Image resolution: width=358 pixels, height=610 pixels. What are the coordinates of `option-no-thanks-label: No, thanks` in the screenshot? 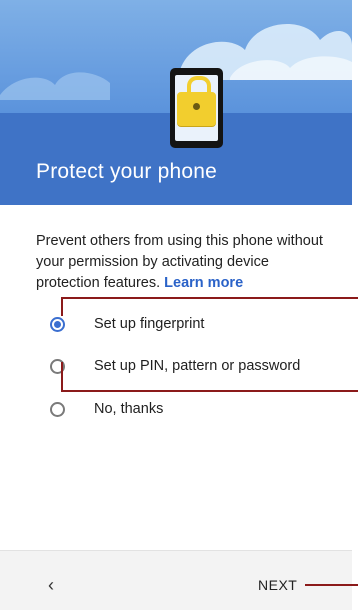 It's located at (129, 409).